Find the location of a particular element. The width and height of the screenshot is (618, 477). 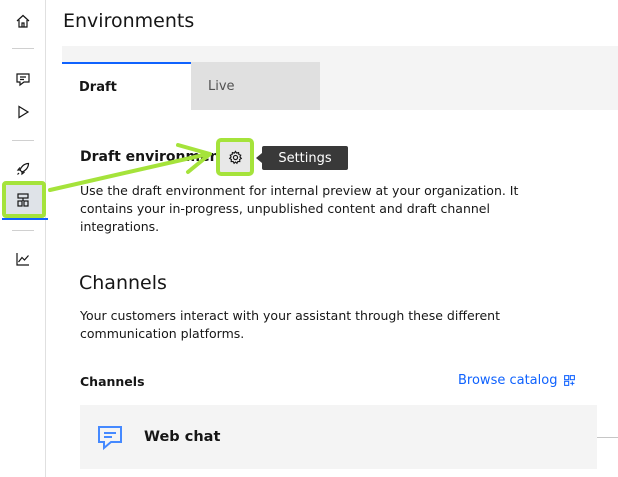

channels-subheading: Channels is located at coordinates (112, 381).